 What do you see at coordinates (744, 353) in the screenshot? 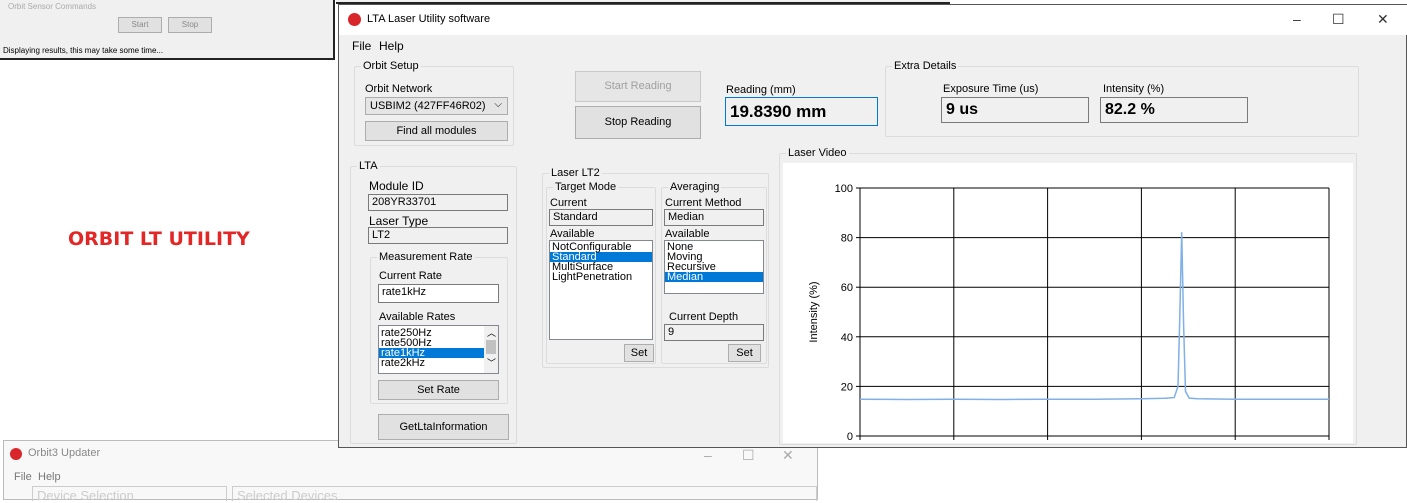
I see `averaging-set-button: Set` at bounding box center [744, 353].